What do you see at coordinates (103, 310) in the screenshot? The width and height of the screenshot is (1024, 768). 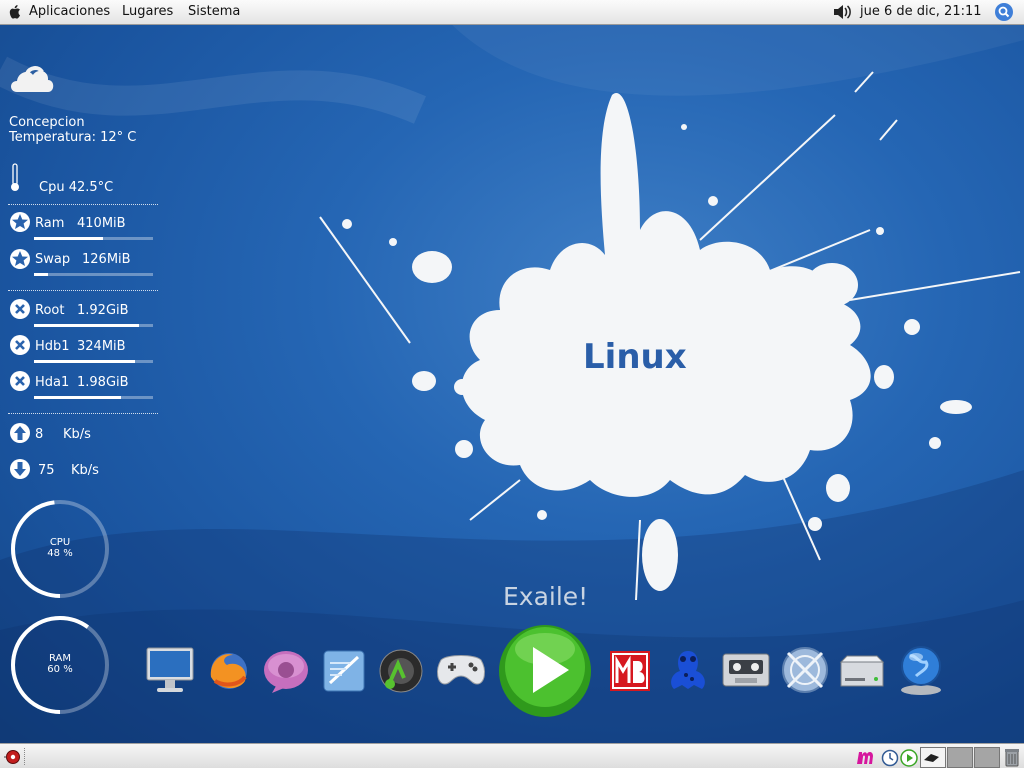 I see `disk-value: 1.92GiB` at bounding box center [103, 310].